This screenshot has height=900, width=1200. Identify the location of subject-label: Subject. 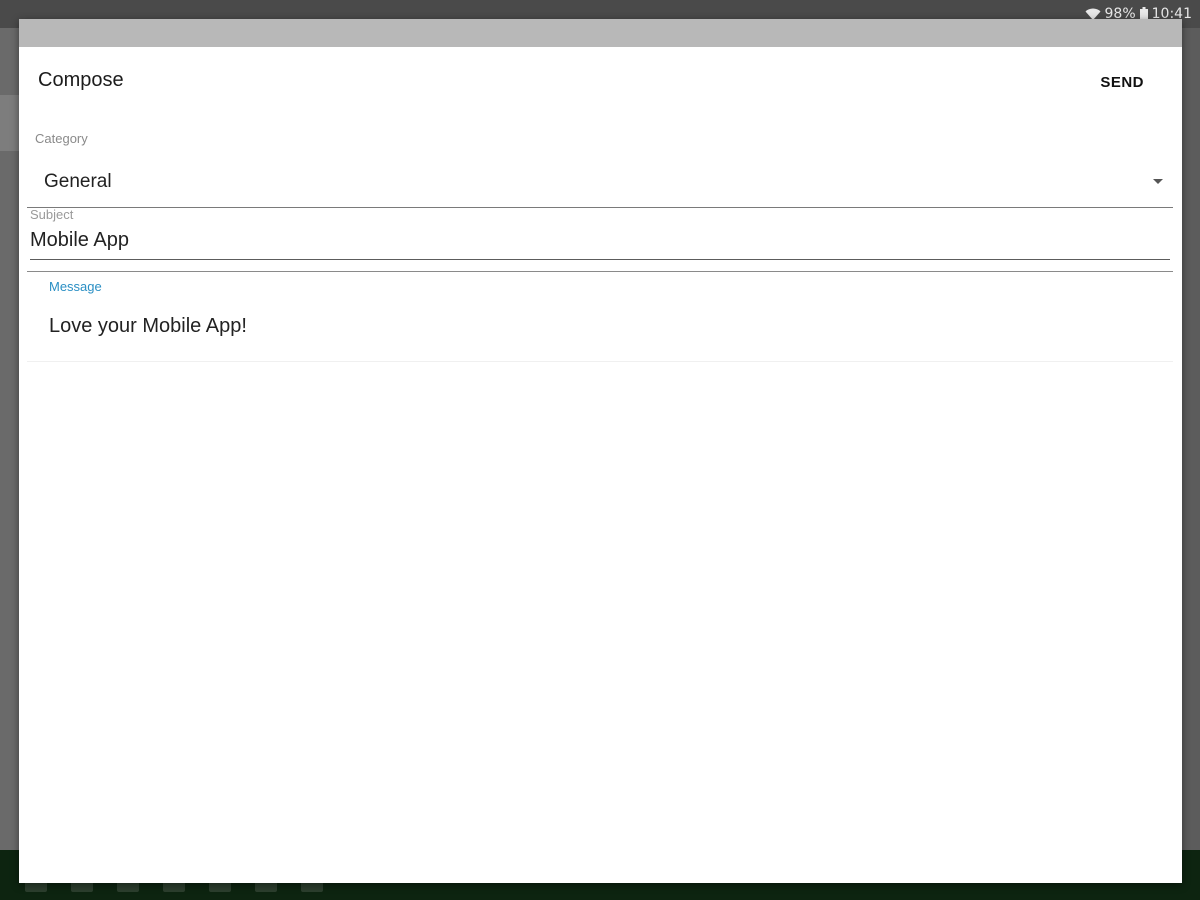
(52, 214).